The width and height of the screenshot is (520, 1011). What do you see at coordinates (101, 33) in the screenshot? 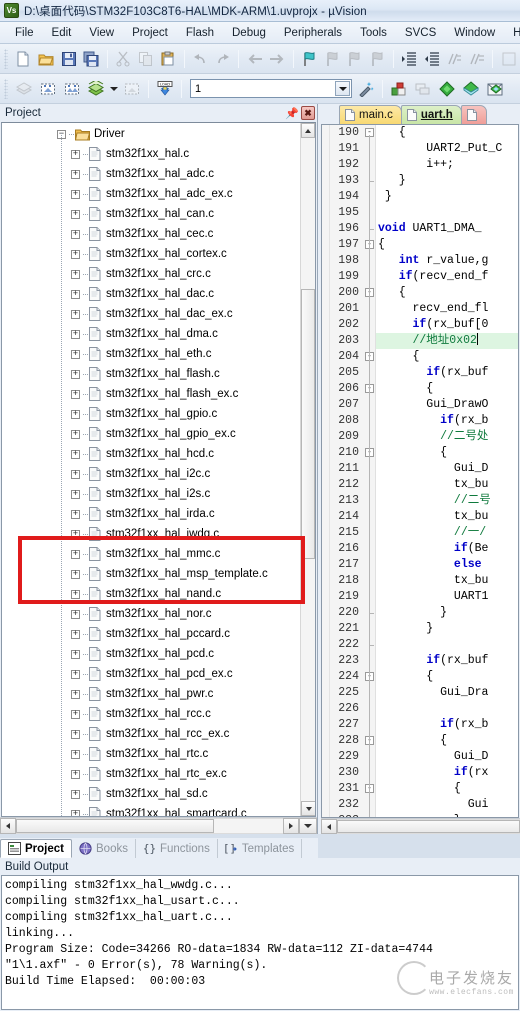
I see `menu-item-view: View` at bounding box center [101, 33].